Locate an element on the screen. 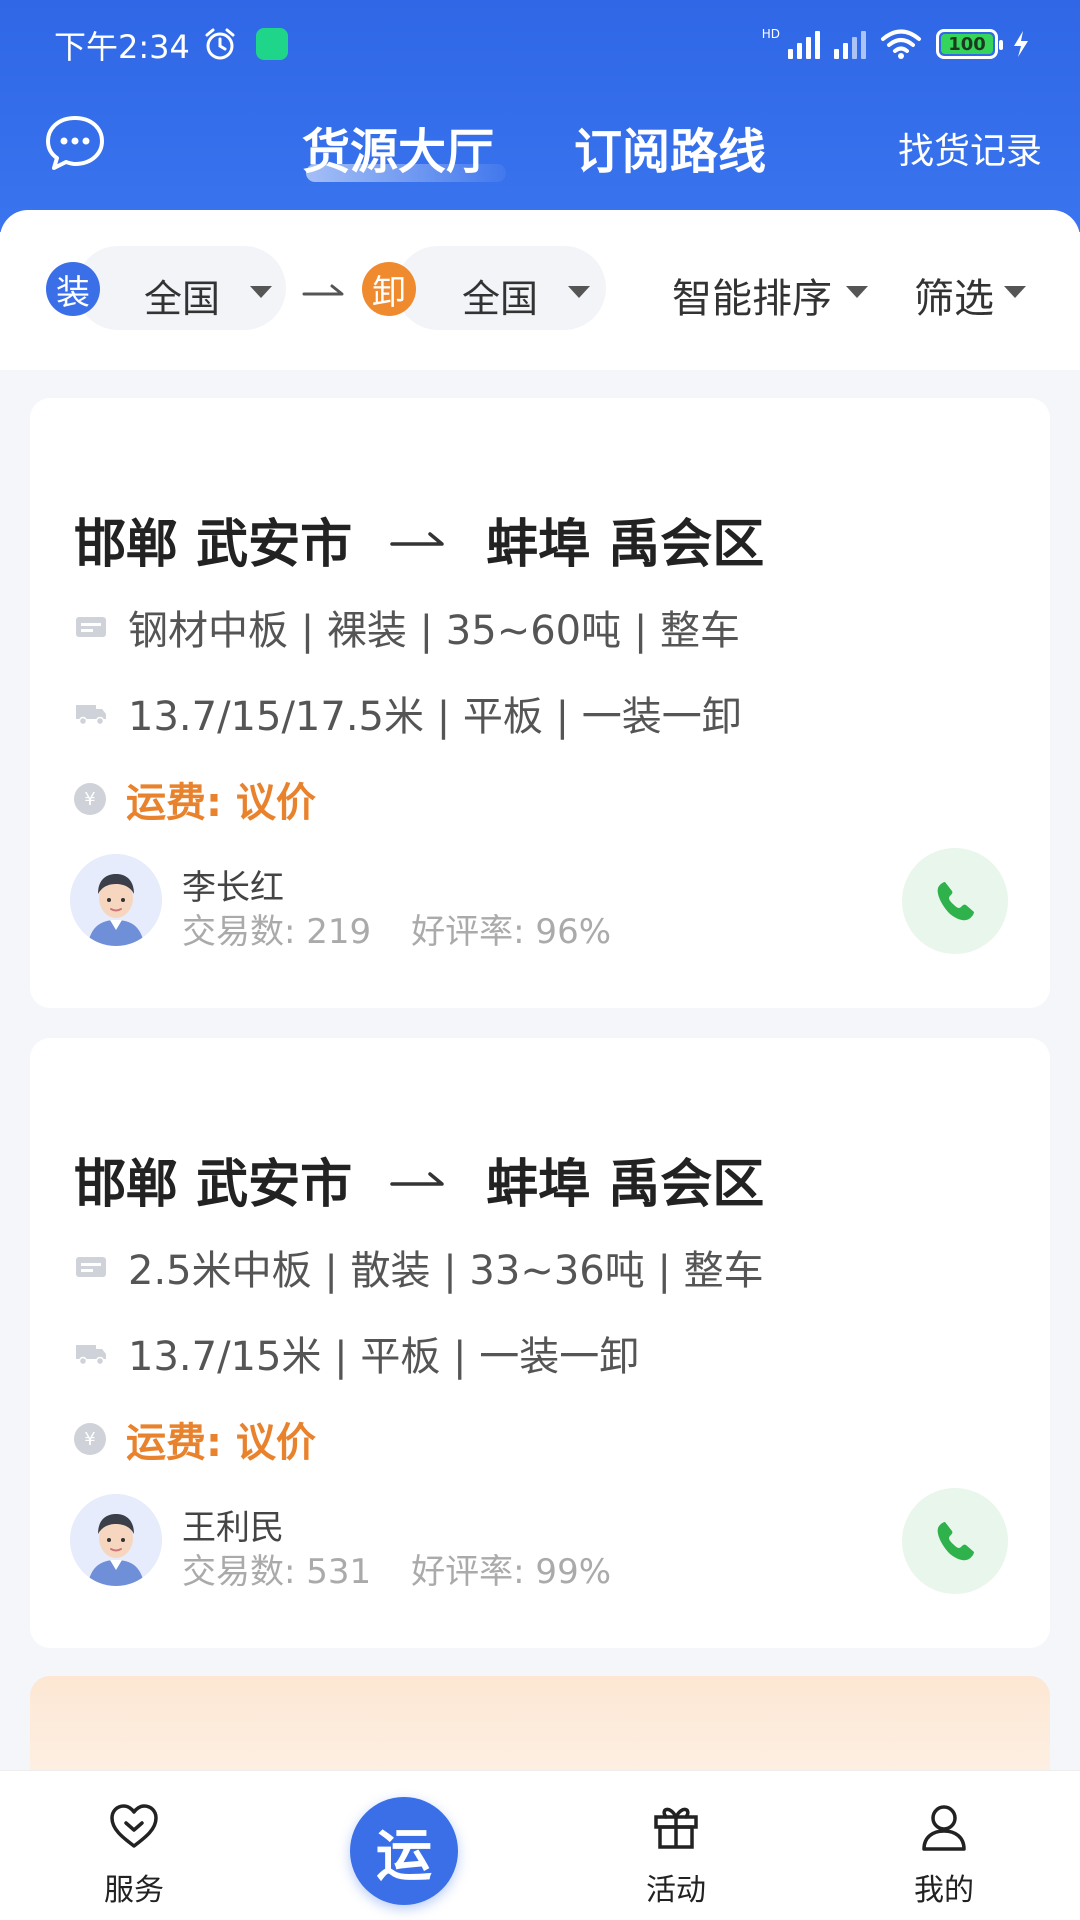  shipper-stats: 交易数: 219 好评率: 96% is located at coordinates (396, 928).